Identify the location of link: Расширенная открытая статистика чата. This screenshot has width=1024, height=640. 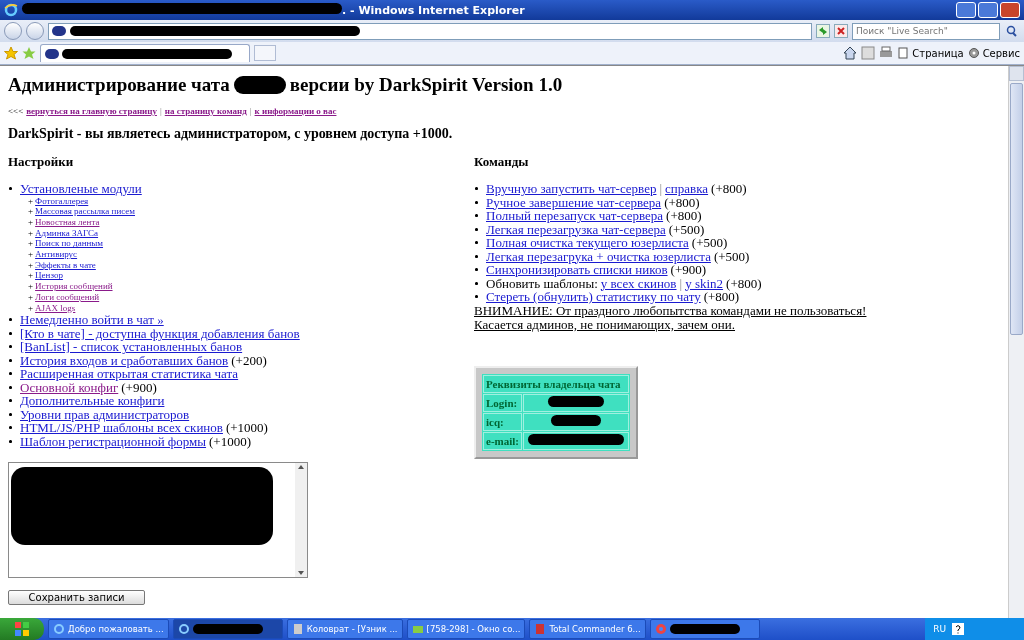
(129, 374).